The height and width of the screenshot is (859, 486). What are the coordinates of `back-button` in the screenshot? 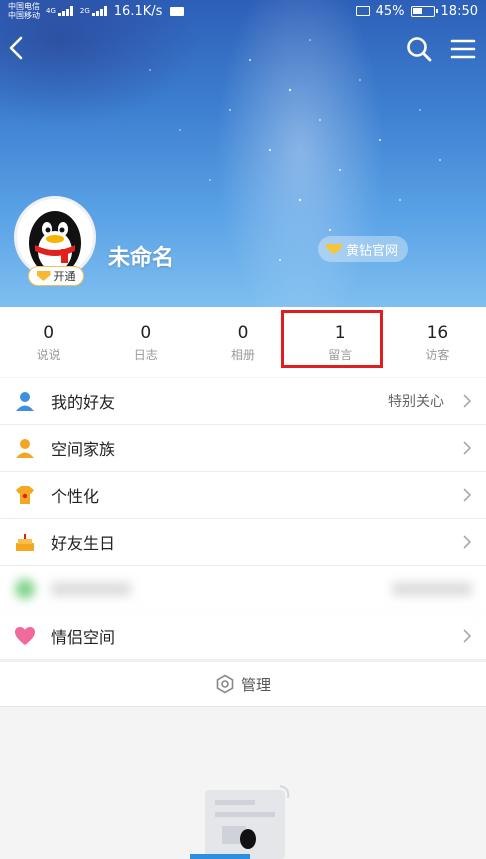 It's located at (18, 48).